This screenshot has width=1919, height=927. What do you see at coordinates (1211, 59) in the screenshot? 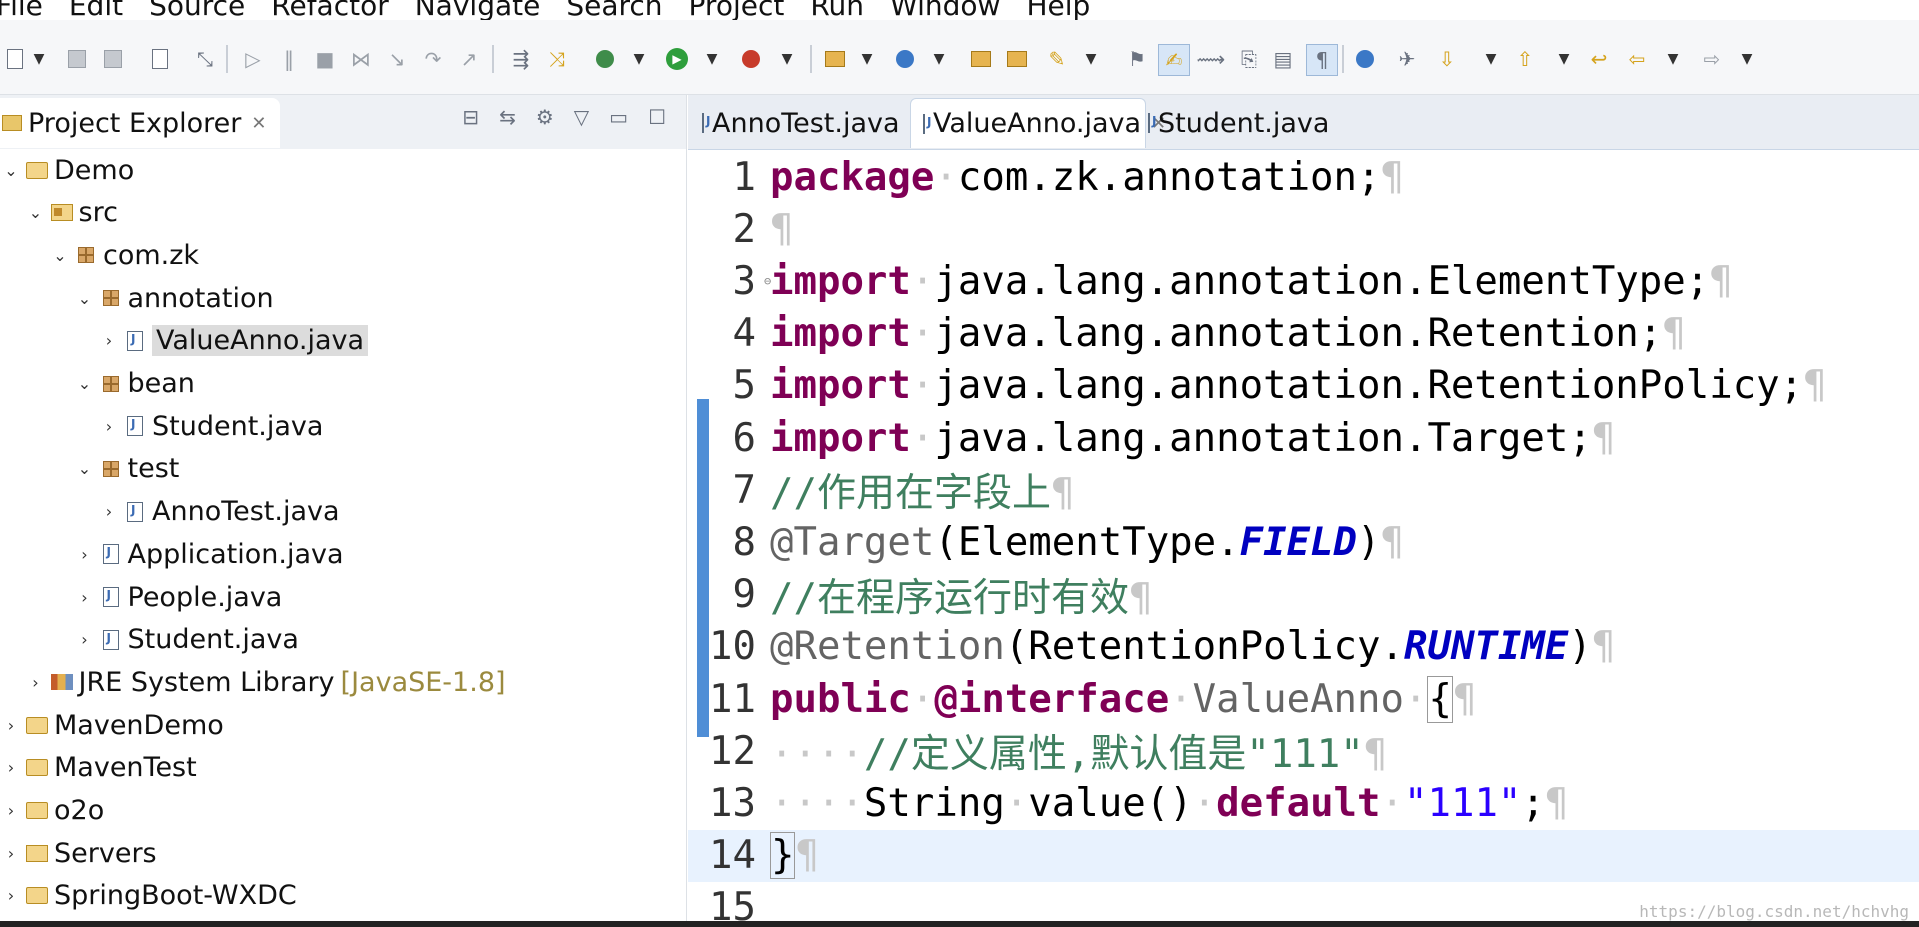
I see `block-selection-icon: ⟿` at bounding box center [1211, 59].